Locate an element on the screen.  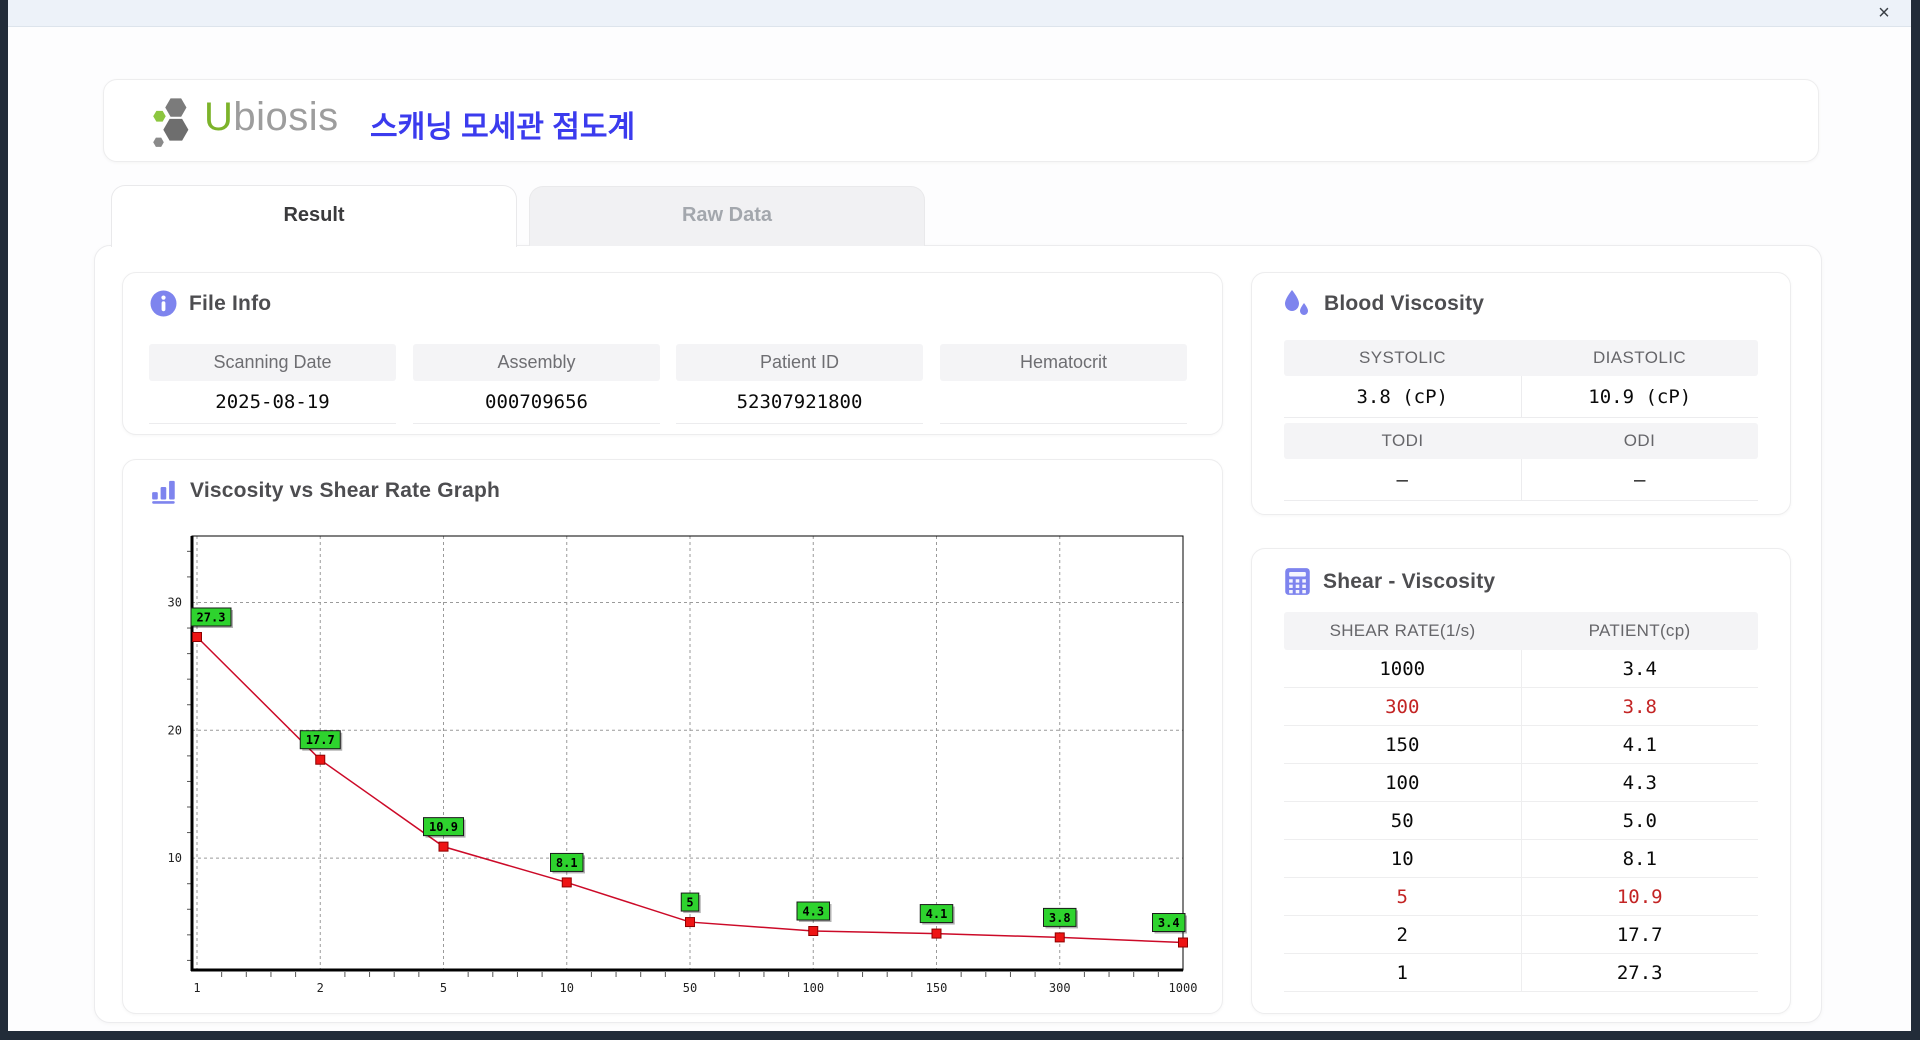
patient-cell: 8.1 is located at coordinates (1639, 859).